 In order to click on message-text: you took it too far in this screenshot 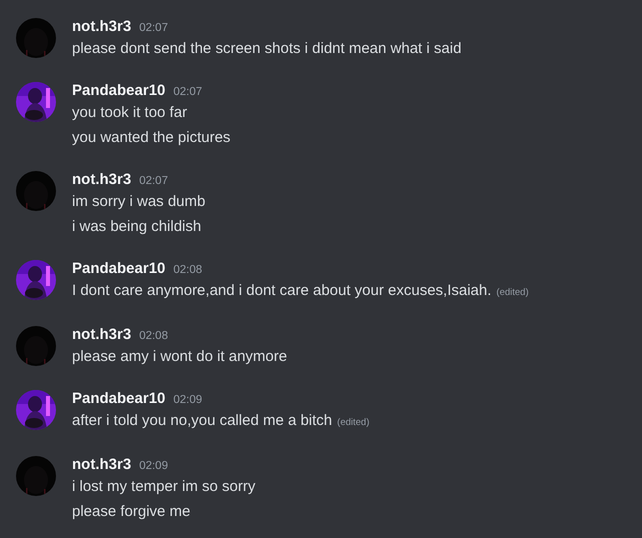, I will do `click(130, 113)`.